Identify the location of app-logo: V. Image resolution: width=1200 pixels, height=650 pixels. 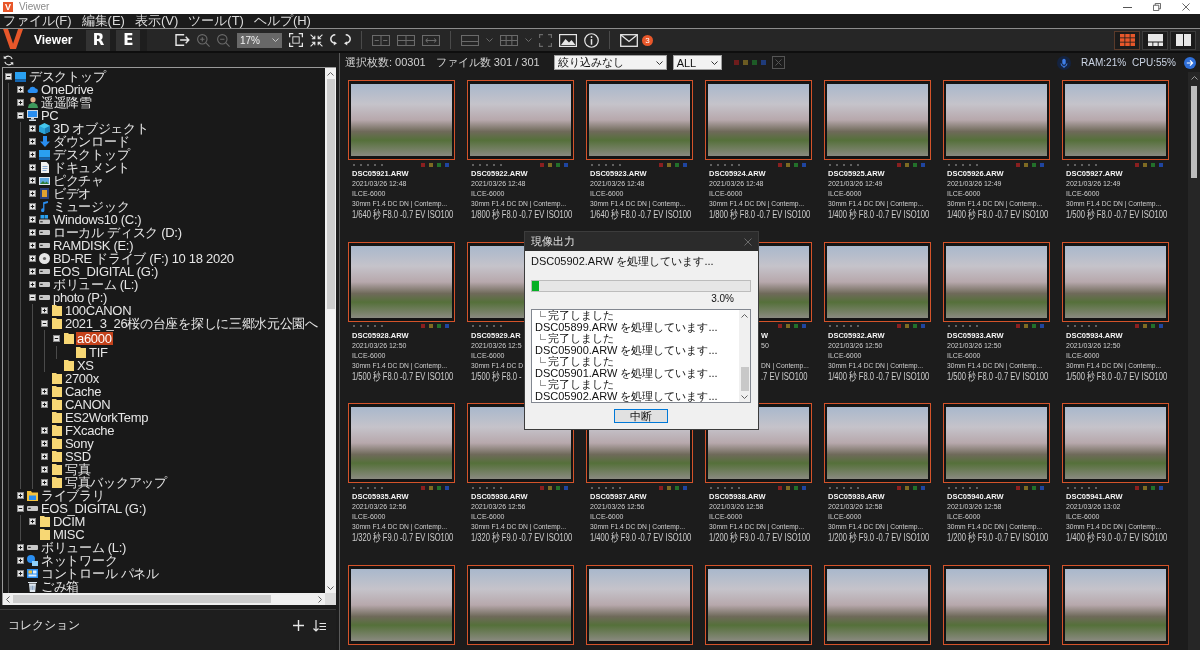
(12, 40).